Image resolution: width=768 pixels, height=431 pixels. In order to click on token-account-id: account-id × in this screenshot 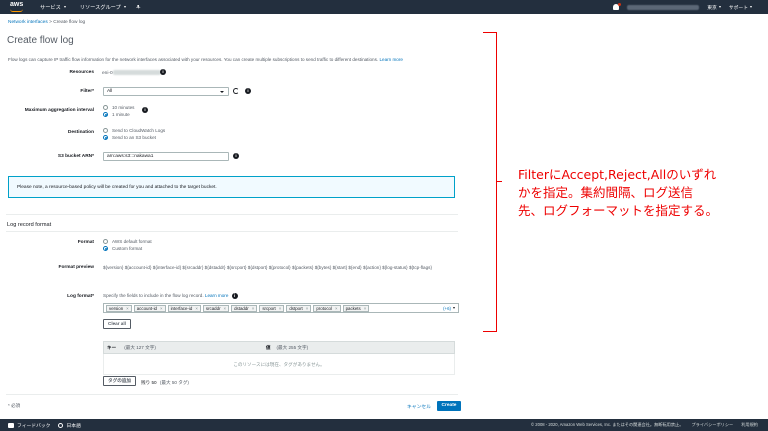, I will do `click(149, 308)`.